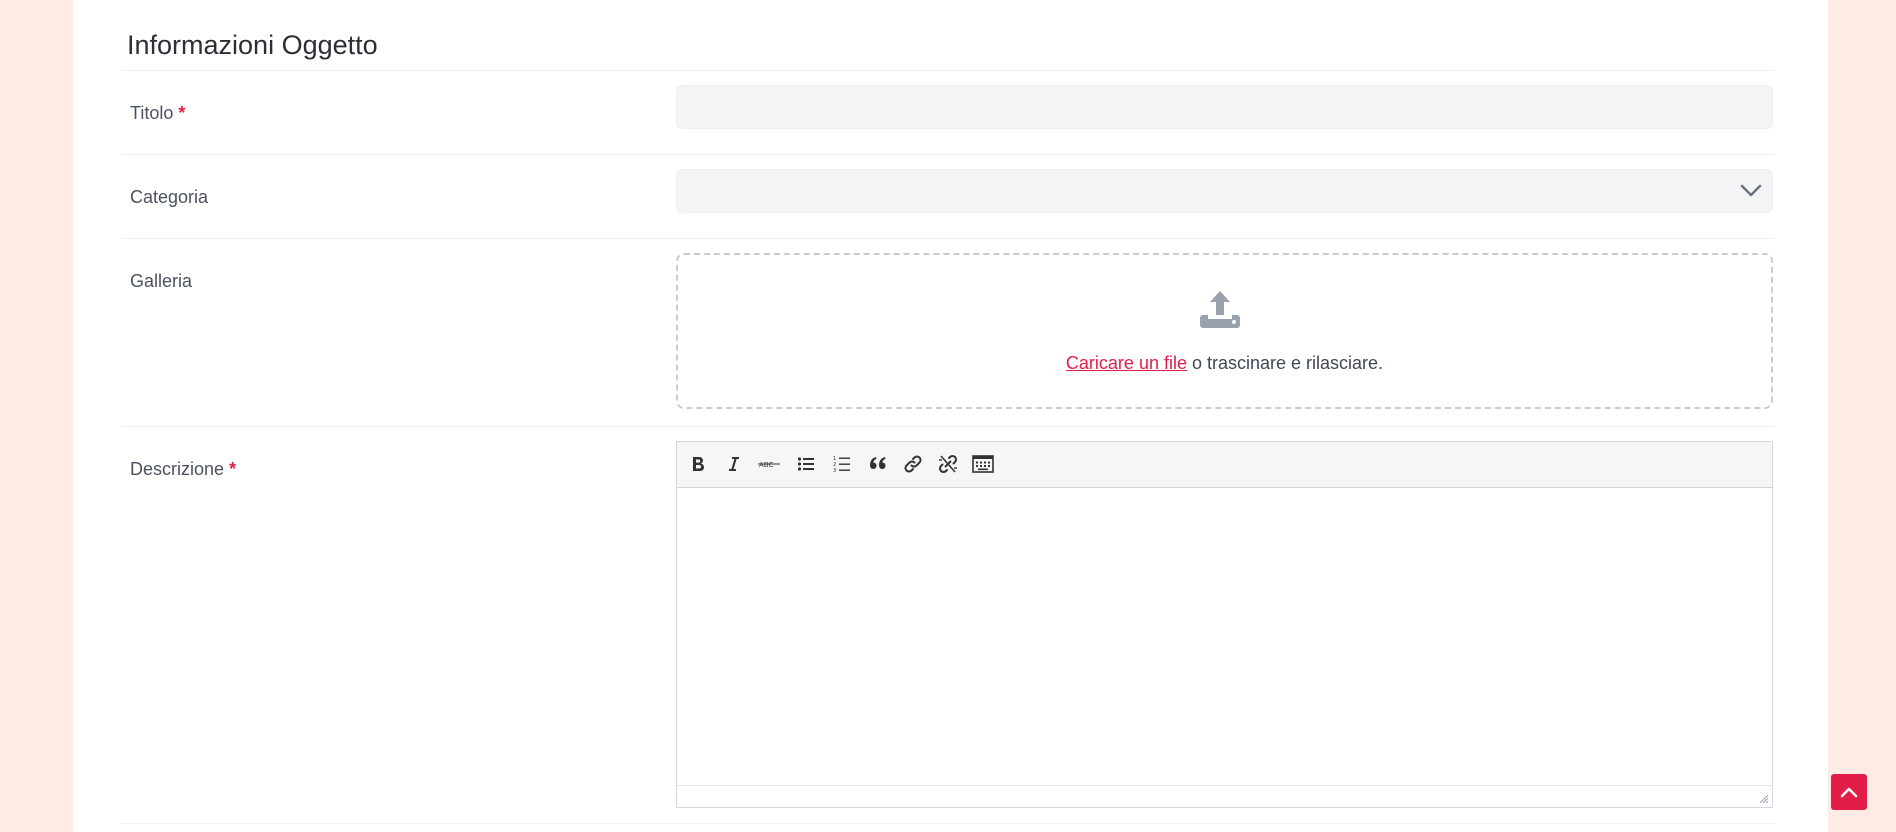 This screenshot has width=1896, height=832. I want to click on bold-icon, so click(698, 464).